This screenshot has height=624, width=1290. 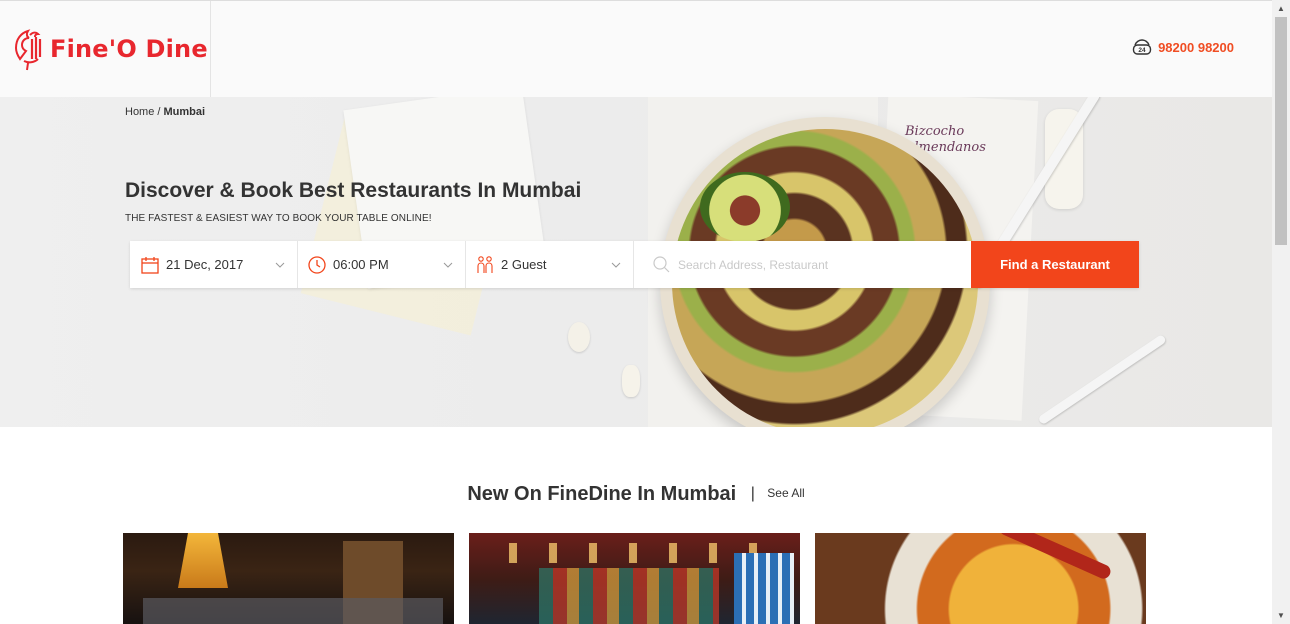 I want to click on logo: Fine'O Dine, so click(x=105, y=49).